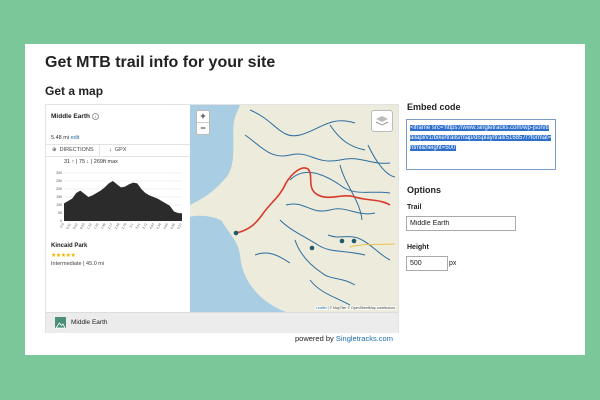 The width and height of the screenshot is (600, 400). I want to click on trail-actions: ⊕ DIRECTIONS ↓ GPX, so click(118, 150).